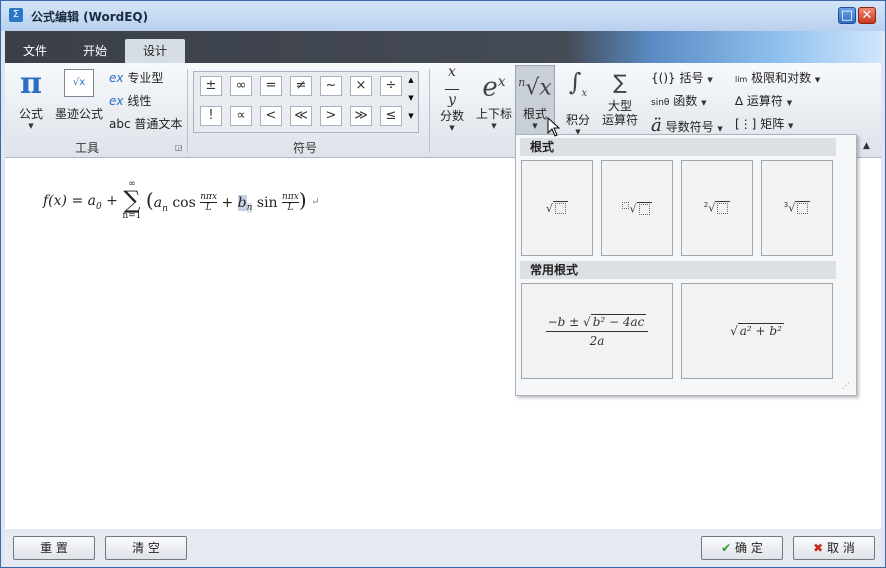  I want to click on matrix-label: 矩阵, so click(772, 124).